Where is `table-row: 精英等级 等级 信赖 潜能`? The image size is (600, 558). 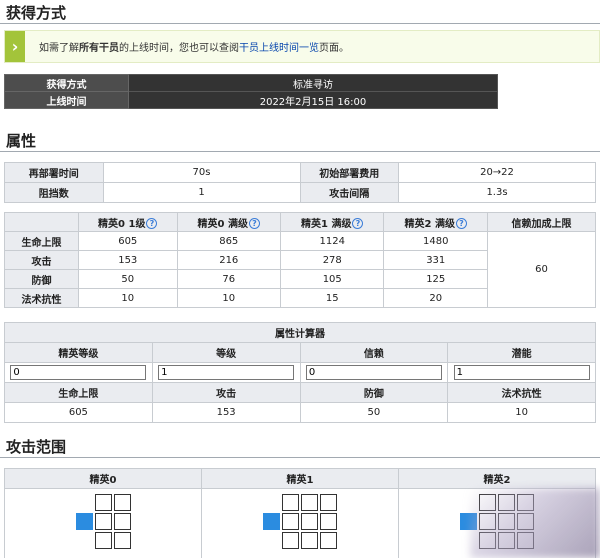
table-row: 精英等级 等级 信赖 潜能 is located at coordinates (300, 352).